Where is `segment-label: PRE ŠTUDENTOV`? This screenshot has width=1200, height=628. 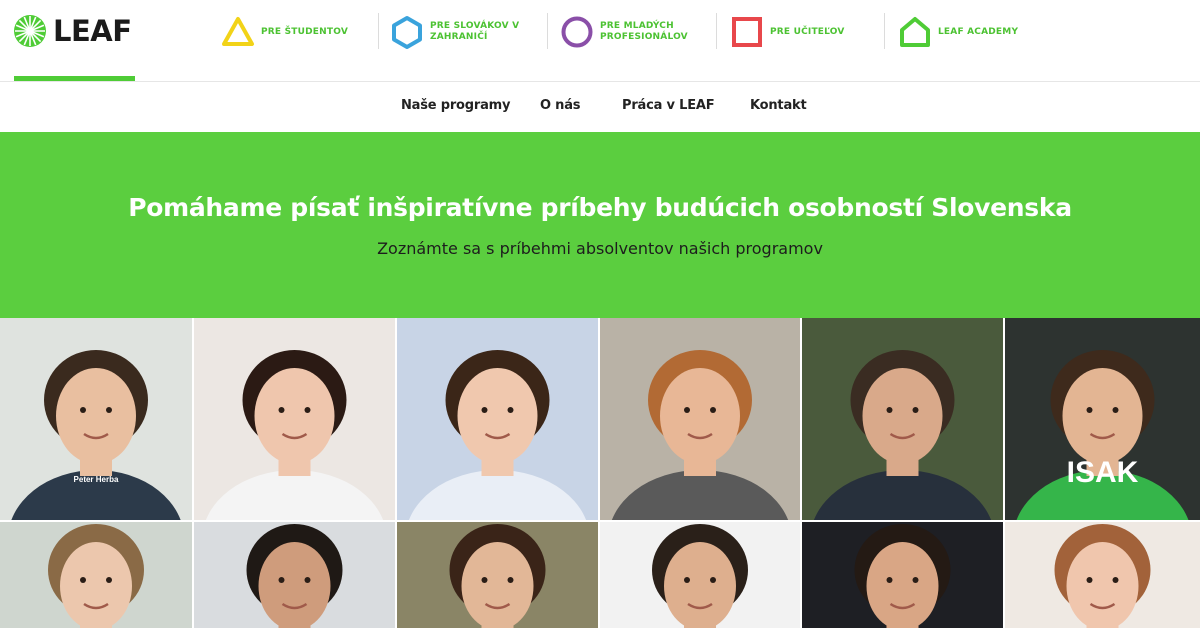
segment-label: PRE ŠTUDENTOV is located at coordinates (305, 31).